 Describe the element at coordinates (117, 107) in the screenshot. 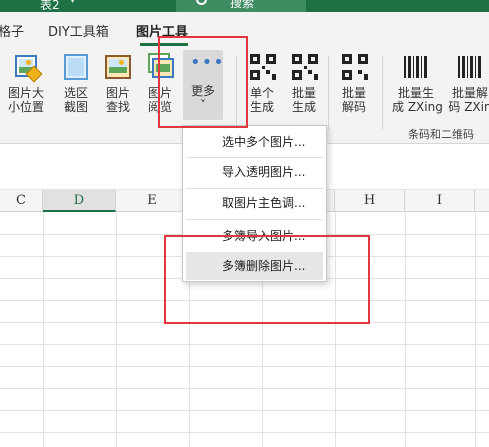

I see `button-label: 查找` at that location.